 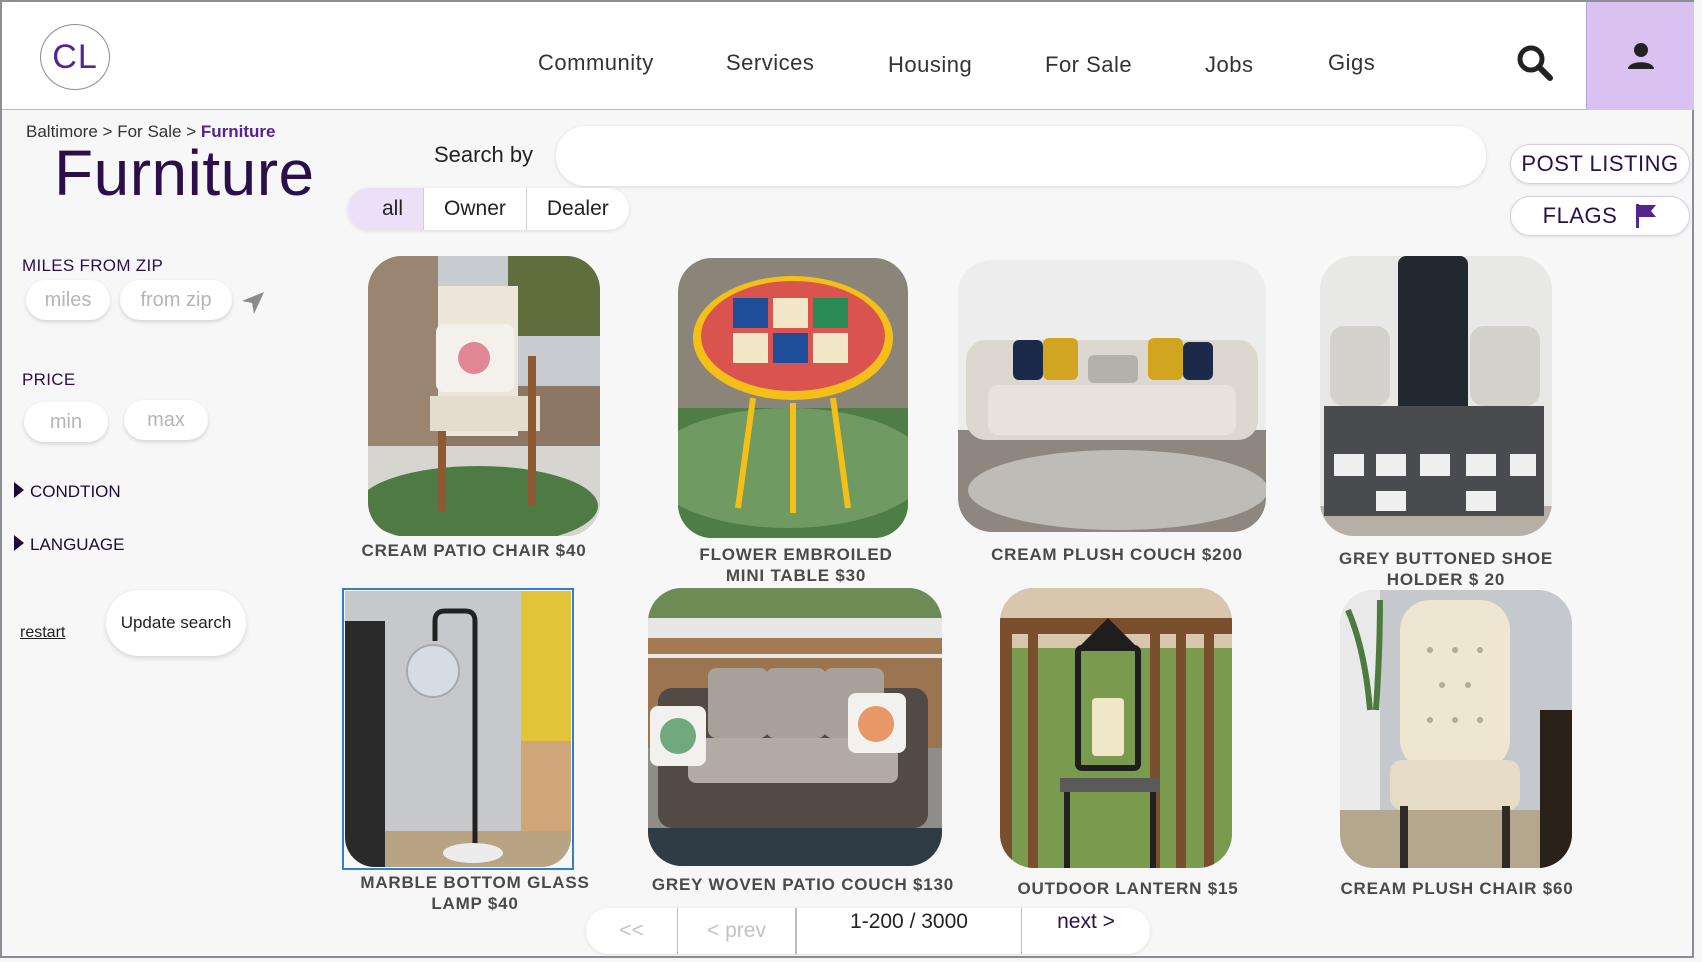 What do you see at coordinates (1536, 64) in the screenshot?
I see `search-icon` at bounding box center [1536, 64].